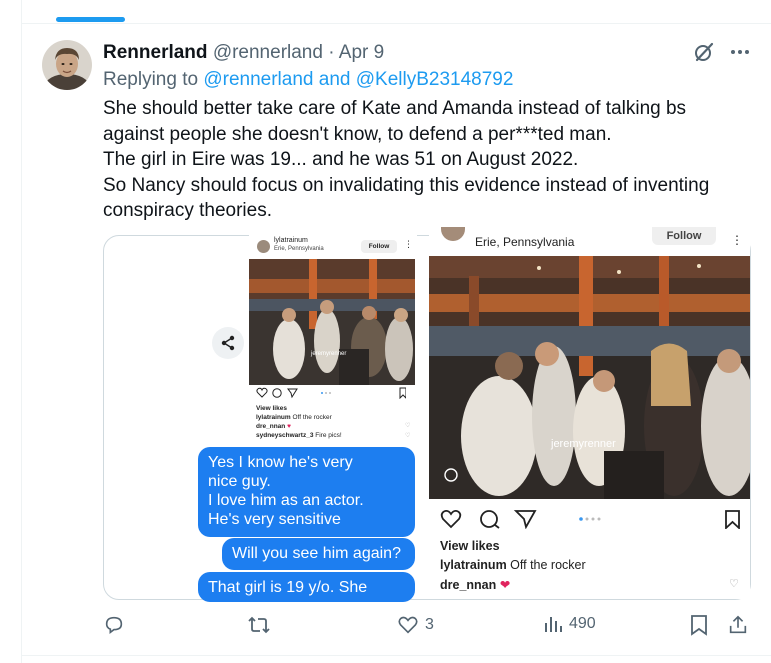 This screenshot has height=663, width=771. What do you see at coordinates (408, 625) in the screenshot?
I see `heart-icon` at bounding box center [408, 625].